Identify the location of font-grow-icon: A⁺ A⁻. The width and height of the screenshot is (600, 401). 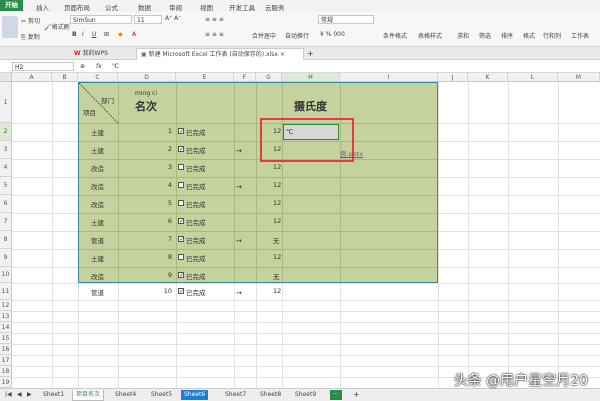
(173, 18).